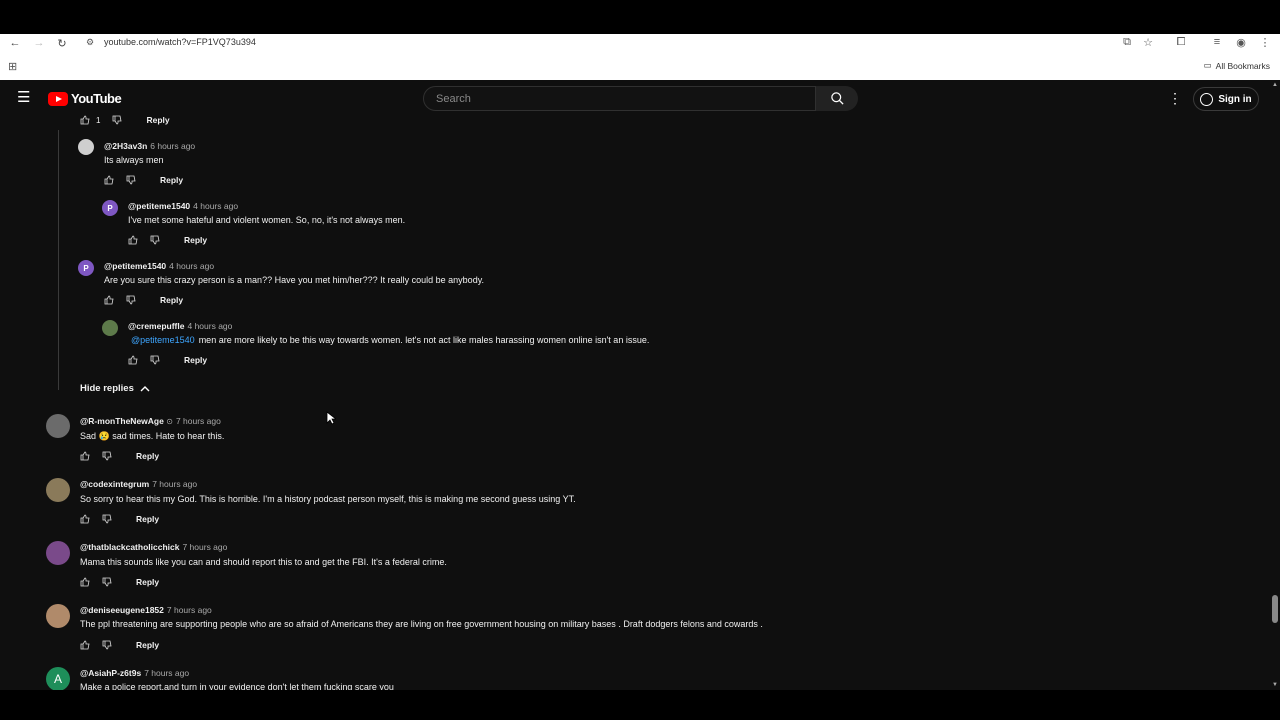  Describe the element at coordinates (15, 43) in the screenshot. I see `back-icon: ←` at that location.